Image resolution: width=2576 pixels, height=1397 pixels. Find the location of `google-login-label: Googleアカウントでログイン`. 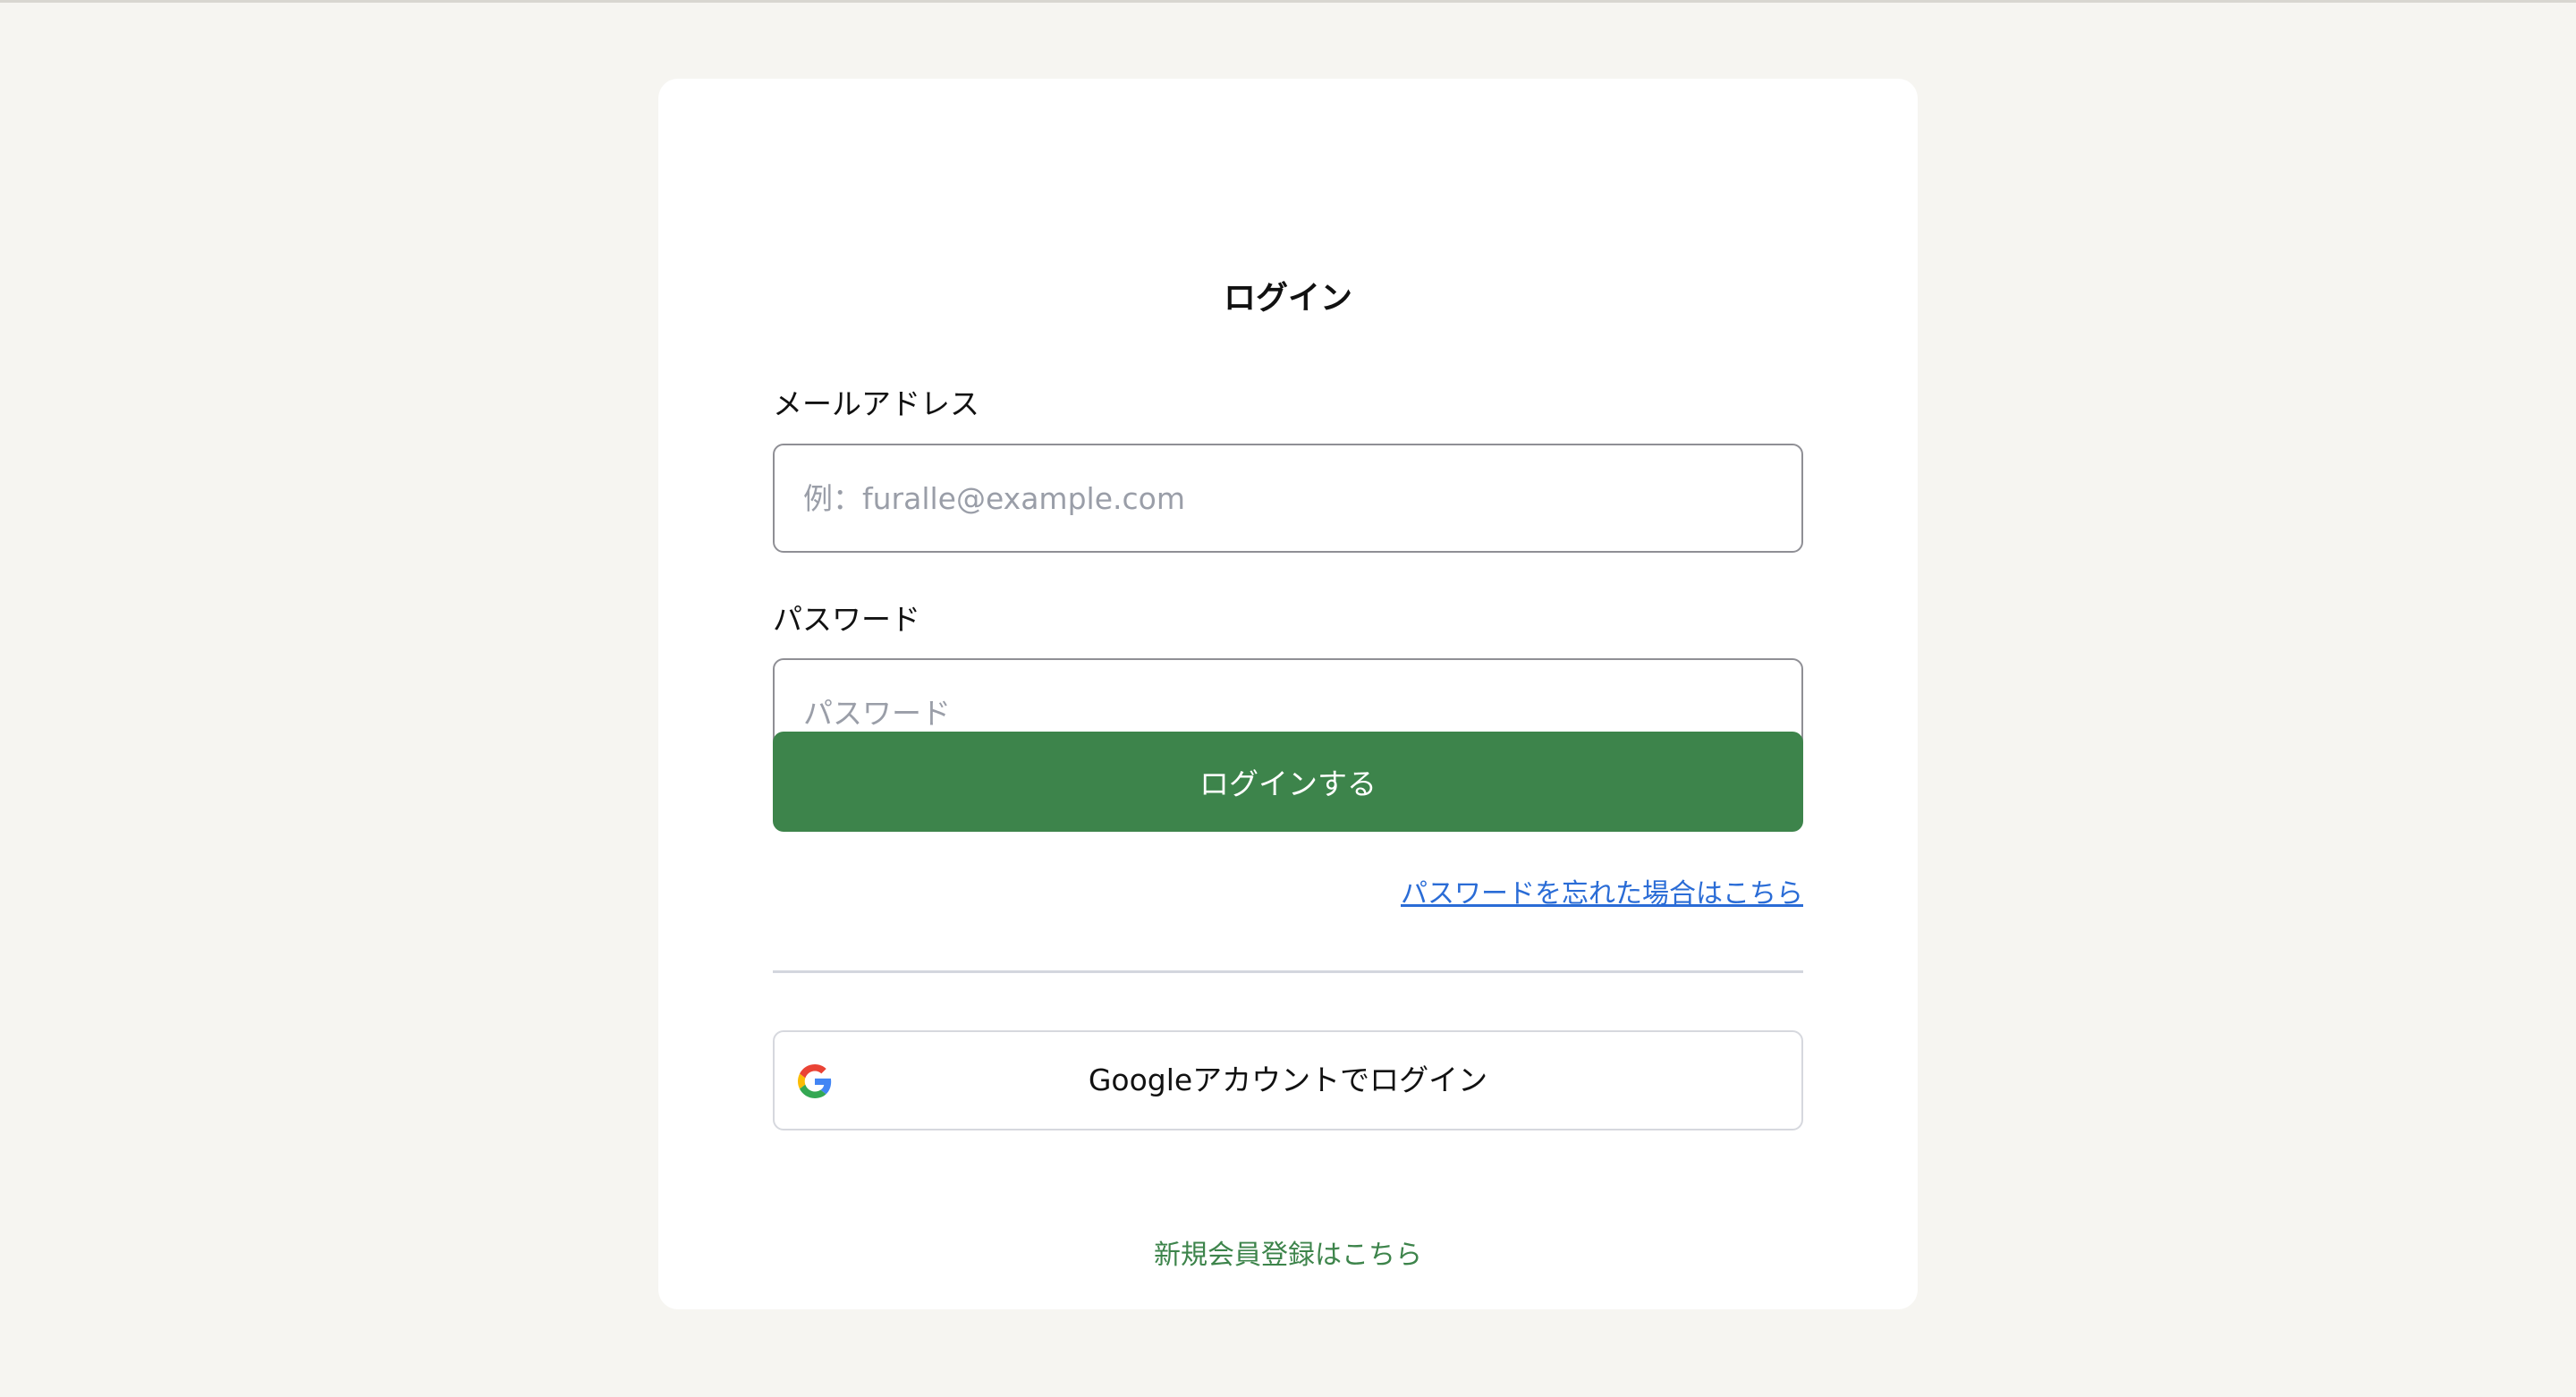

google-login-label: Googleアカウントでログイン is located at coordinates (1288, 1080).